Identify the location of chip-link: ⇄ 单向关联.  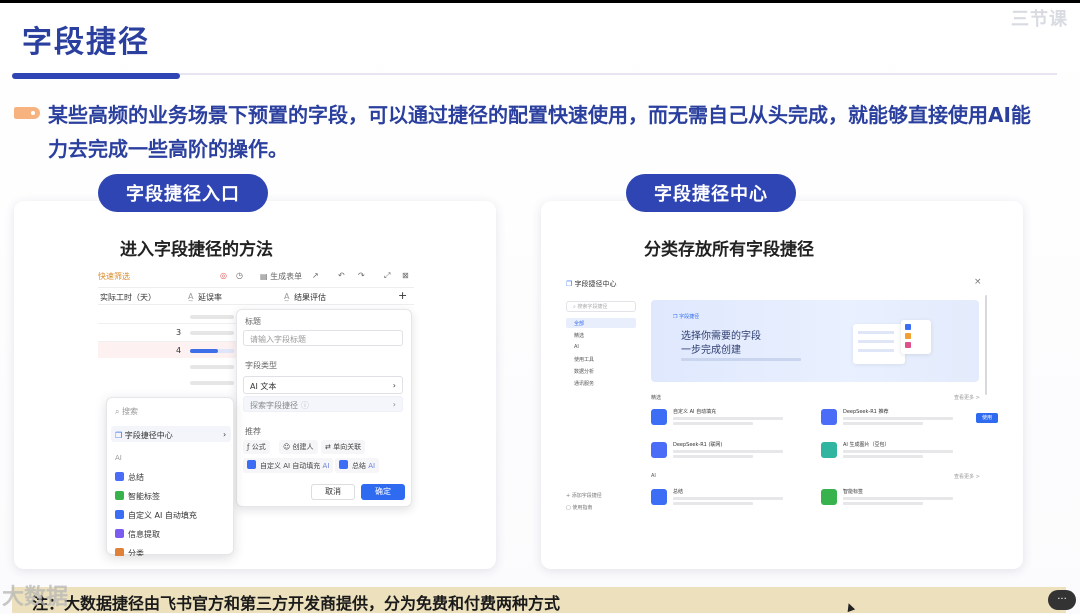
(343, 447).